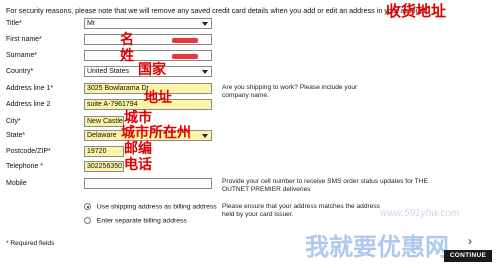  What do you see at coordinates (135, 220) in the screenshot?
I see `billing-separate-option: Enter separate billing address` at bounding box center [135, 220].